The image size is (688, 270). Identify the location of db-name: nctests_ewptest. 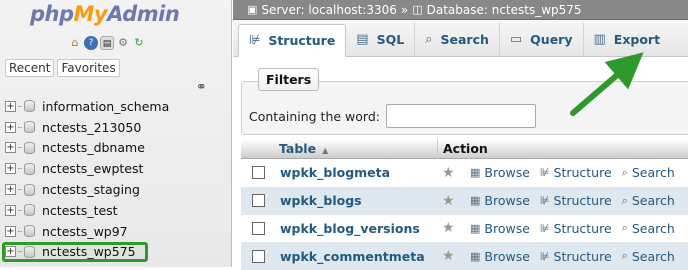
(92, 168).